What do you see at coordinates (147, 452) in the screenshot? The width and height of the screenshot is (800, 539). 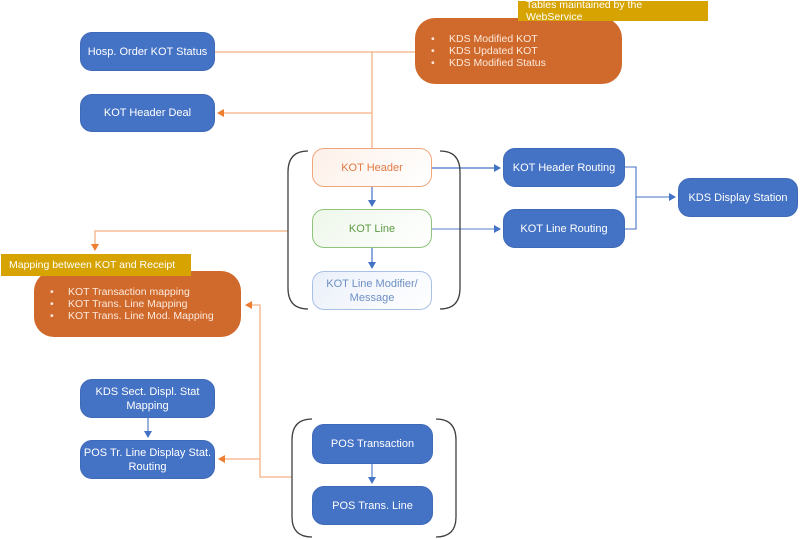 I see `node-label-line1: POS Tr. Line Display Stat.` at bounding box center [147, 452].